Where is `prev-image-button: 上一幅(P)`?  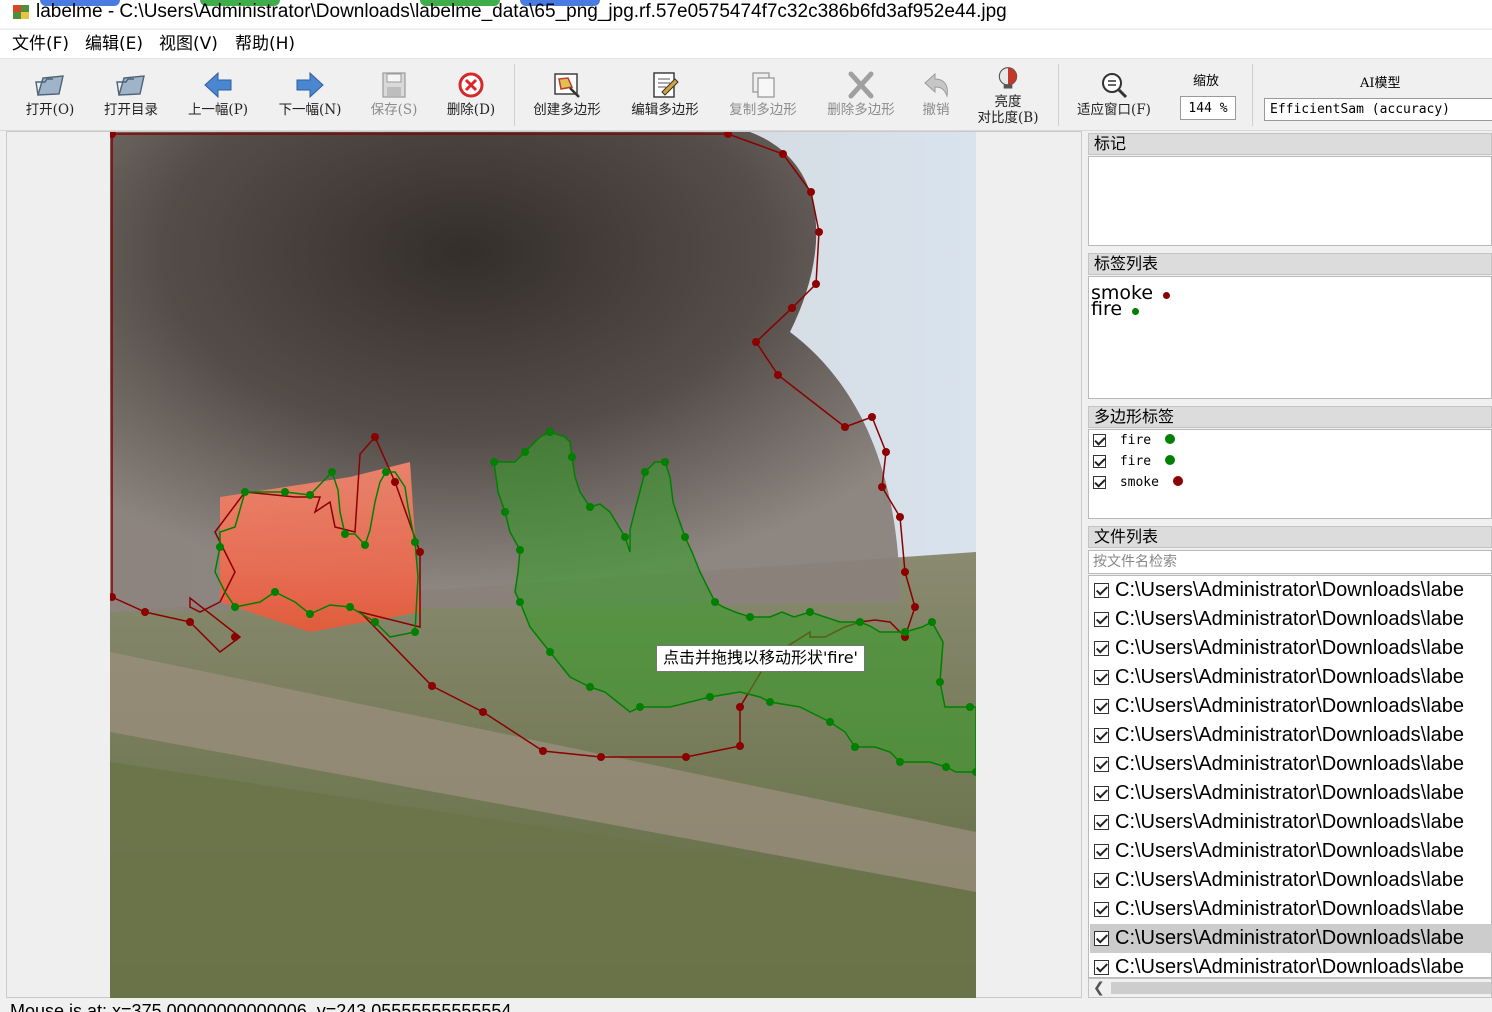 prev-image-button: 上一幅(P) is located at coordinates (218, 95).